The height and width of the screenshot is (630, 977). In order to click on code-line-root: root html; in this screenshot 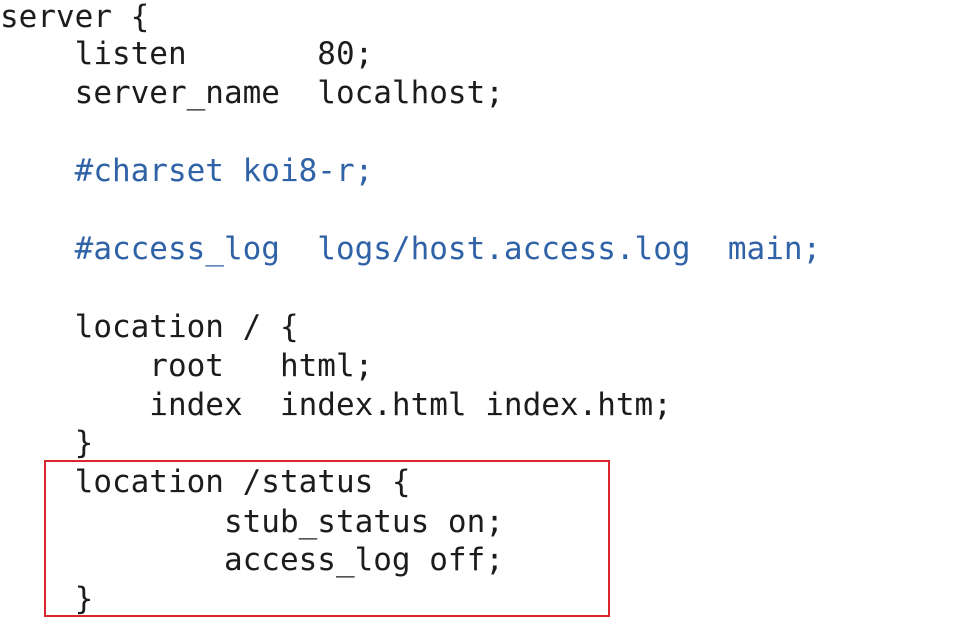, I will do `click(187, 366)`.